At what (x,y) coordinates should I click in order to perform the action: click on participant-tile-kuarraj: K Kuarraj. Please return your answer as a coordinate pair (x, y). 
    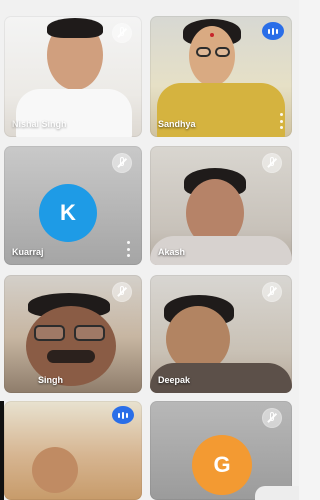
    Looking at the image, I should click on (73, 205).